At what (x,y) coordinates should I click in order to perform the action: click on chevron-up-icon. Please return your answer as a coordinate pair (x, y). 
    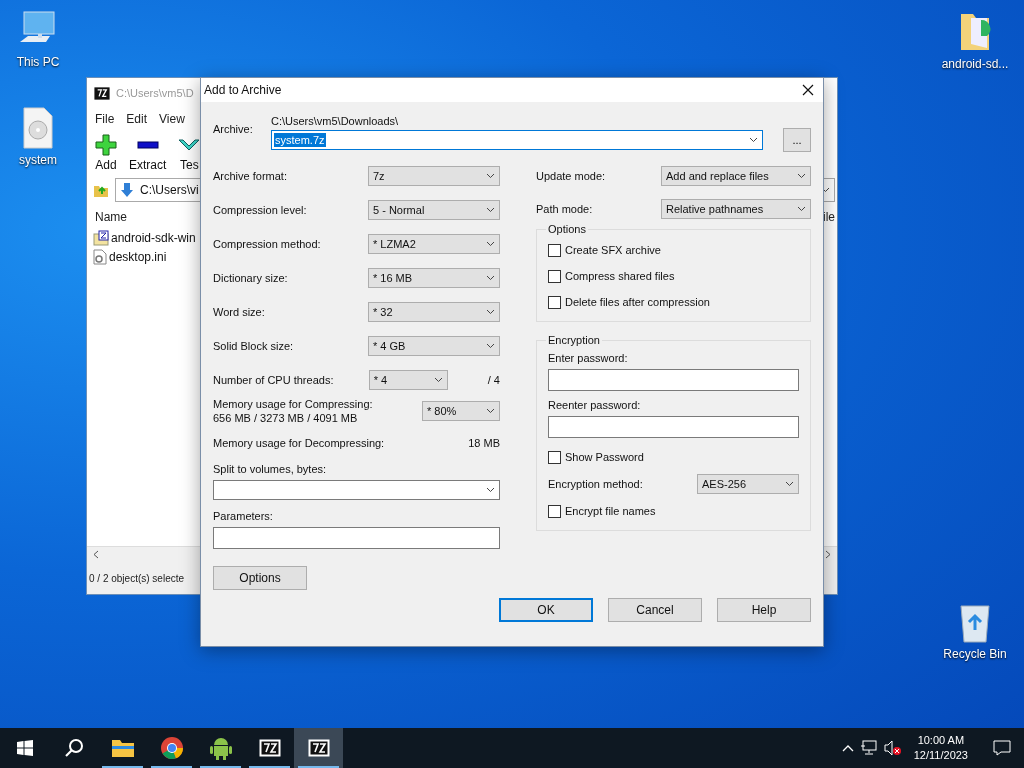
    Looking at the image, I should click on (847, 748).